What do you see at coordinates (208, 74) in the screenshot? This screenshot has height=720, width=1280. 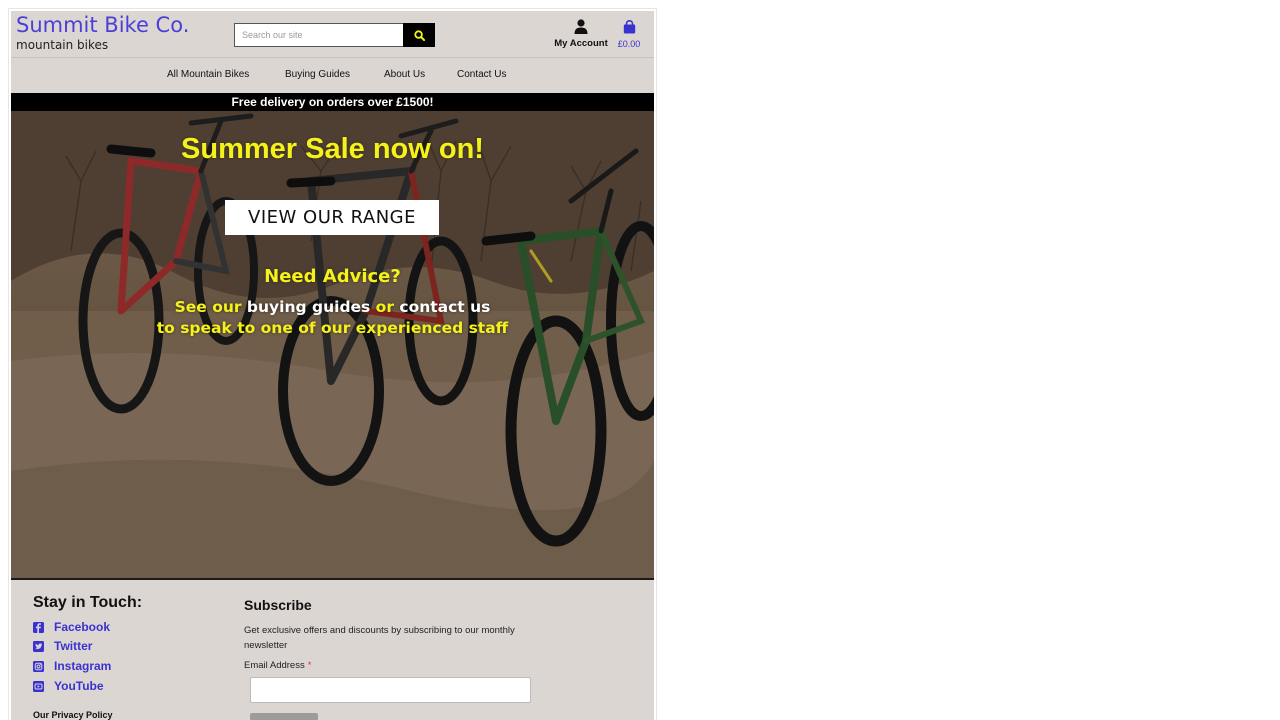 I see `nav-item-all-mountain-bikes: All Mountain Bikes` at bounding box center [208, 74].